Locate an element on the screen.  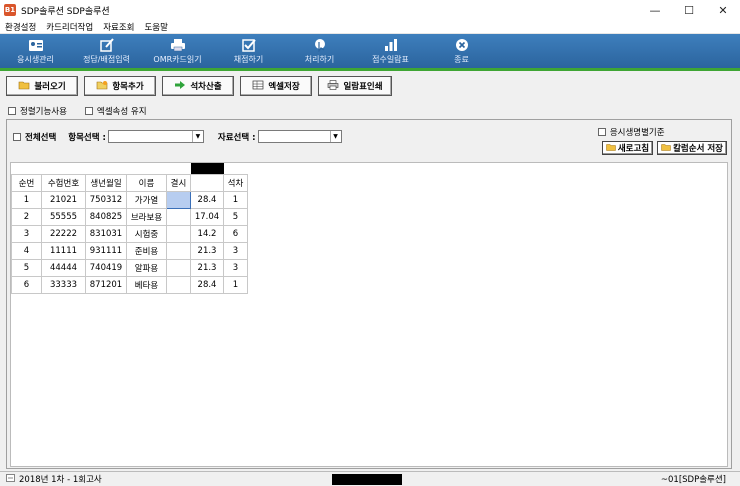
table-row: 5 44444 740419 알파용 21.3 3 is located at coordinates (129, 267).